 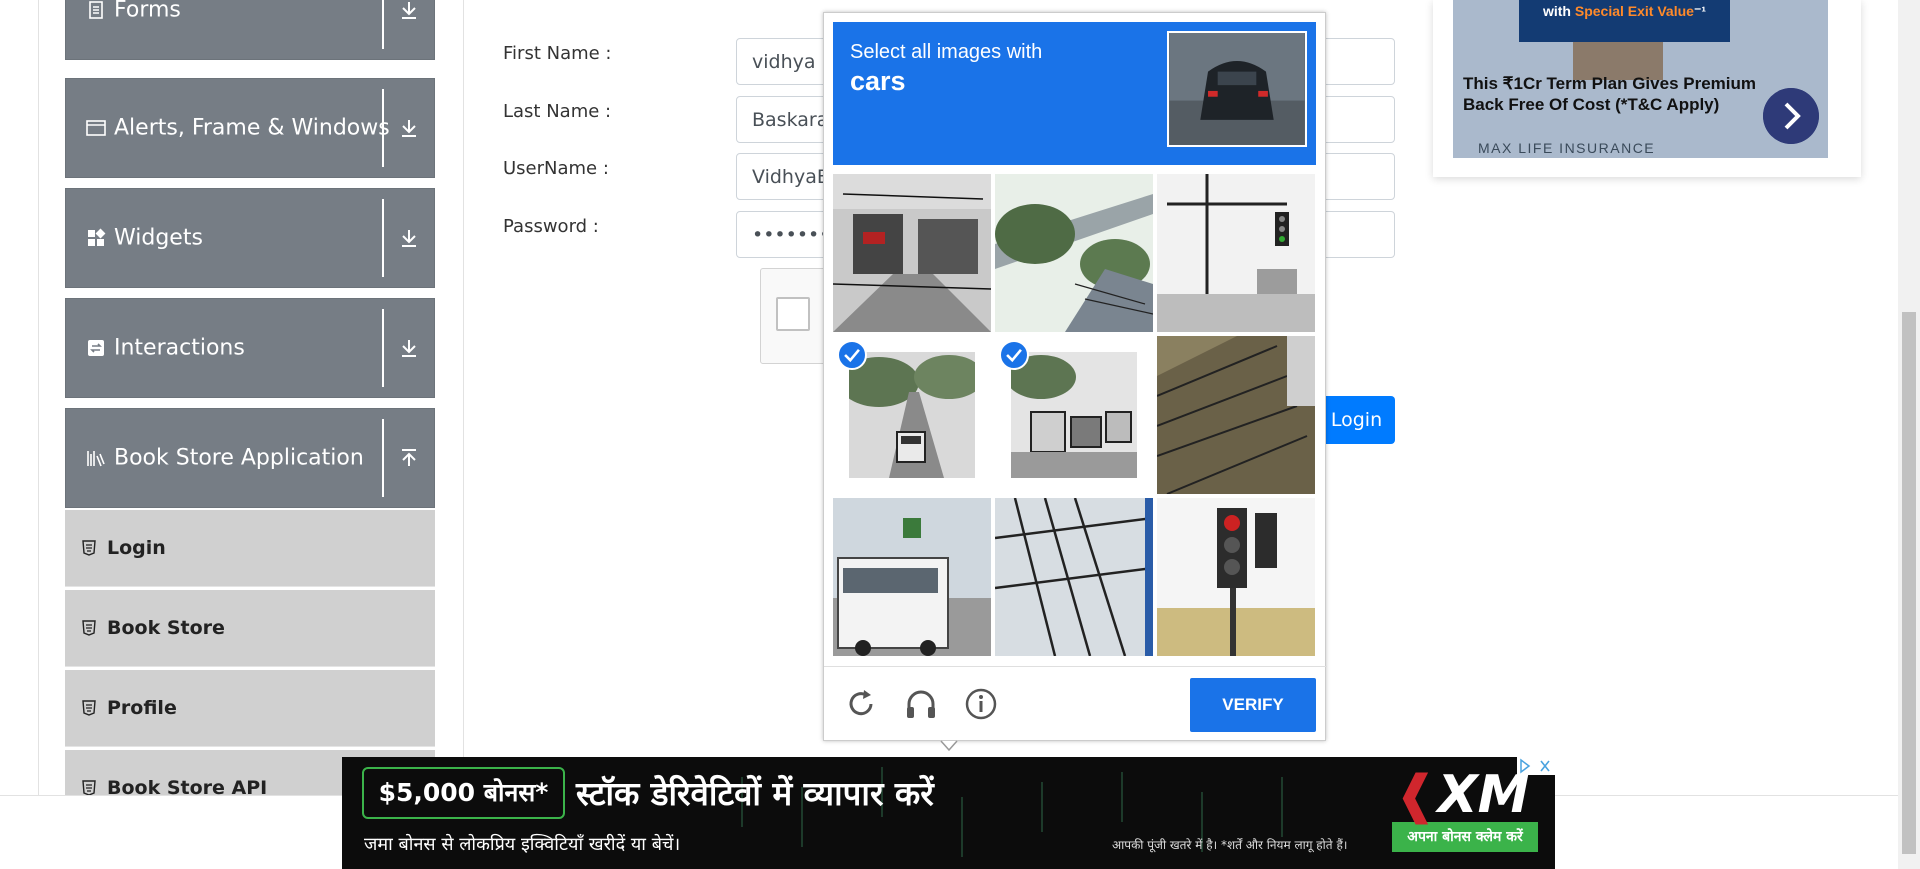 I want to click on ad-headline-hindi: स्टॉक डेरिवेटिवों में व्यापार करें, so click(x=755, y=793).